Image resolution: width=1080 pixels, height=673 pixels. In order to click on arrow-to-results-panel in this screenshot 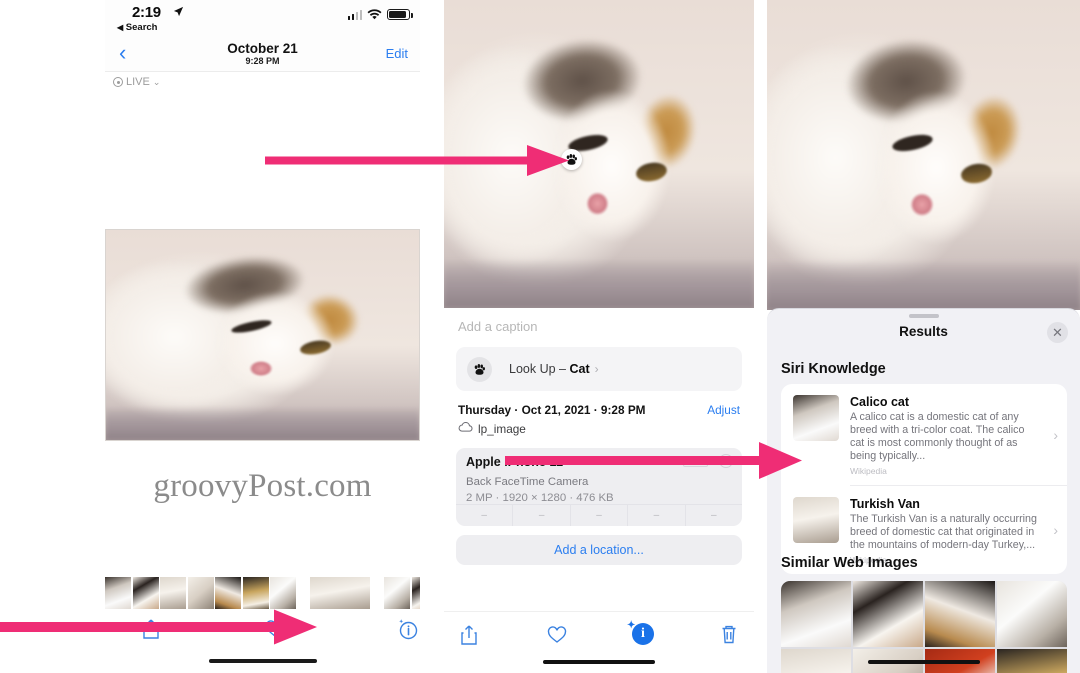, I will do `click(654, 460)`.